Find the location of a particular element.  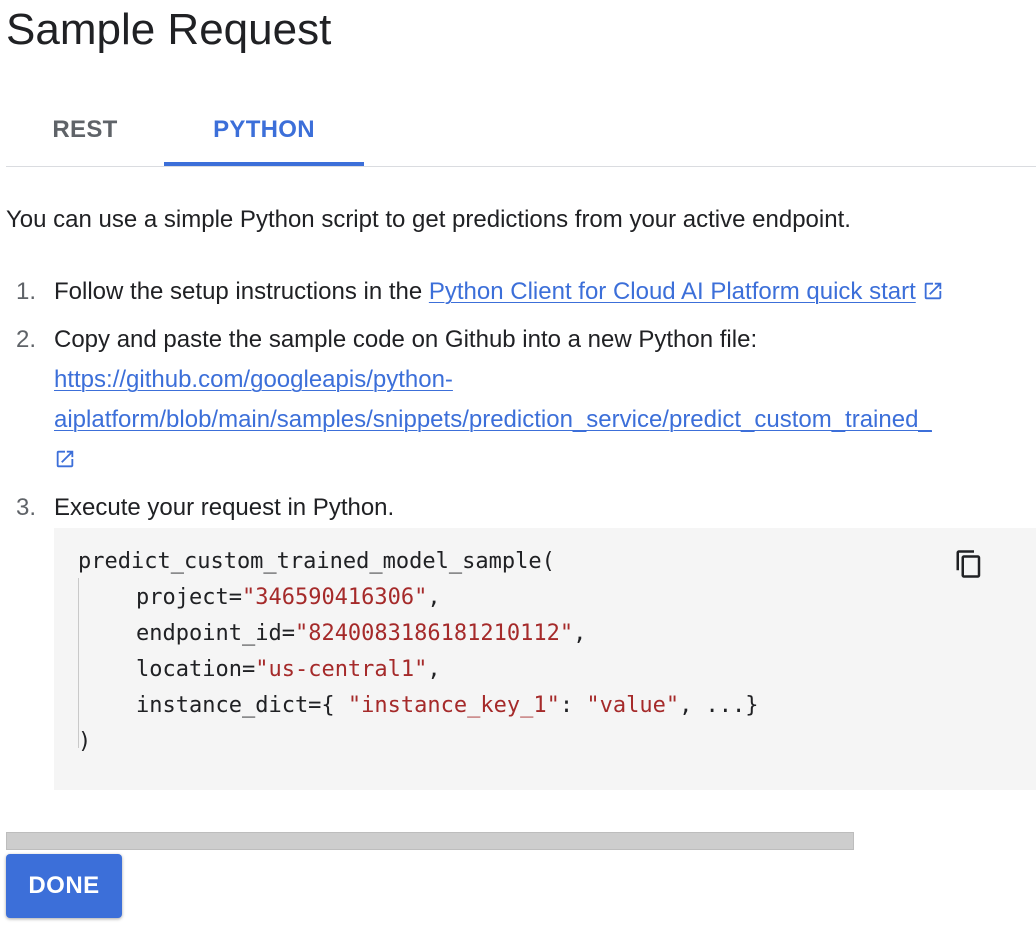

indent-guide is located at coordinates (78, 663).